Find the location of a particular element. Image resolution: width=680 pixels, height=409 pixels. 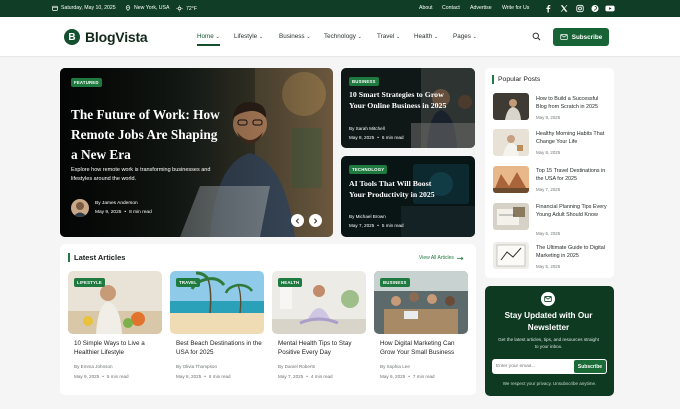

popular-post-2-date: May 8, 2025 is located at coordinates (548, 152).